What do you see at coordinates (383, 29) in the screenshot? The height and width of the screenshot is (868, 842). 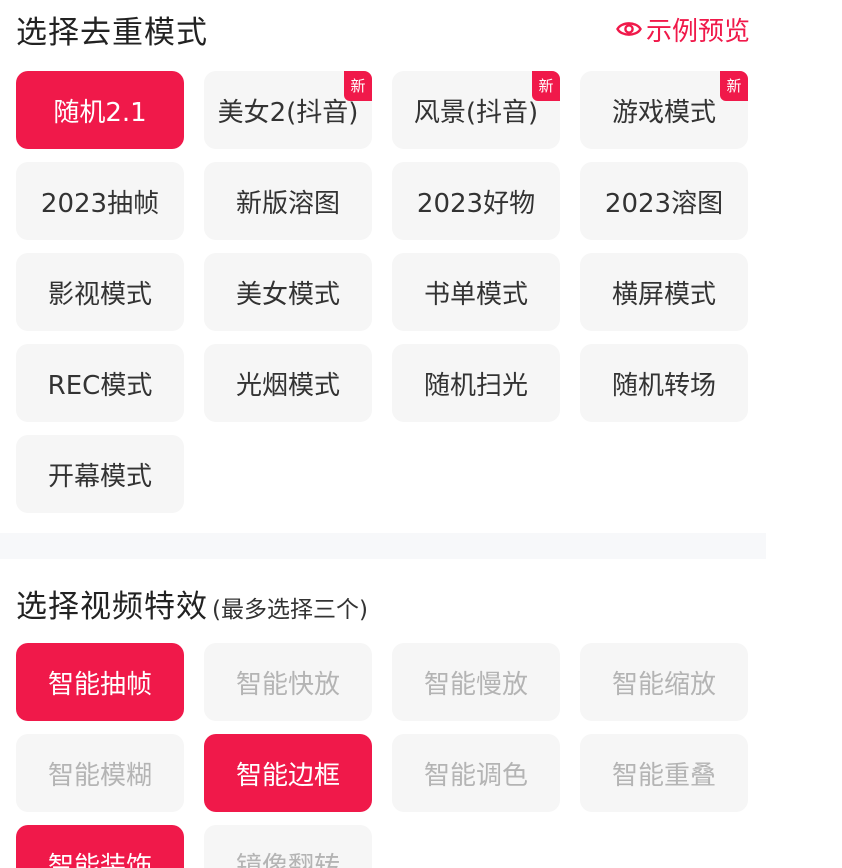 I see `dedupe-header: 选择去重模式 示例预览` at bounding box center [383, 29].